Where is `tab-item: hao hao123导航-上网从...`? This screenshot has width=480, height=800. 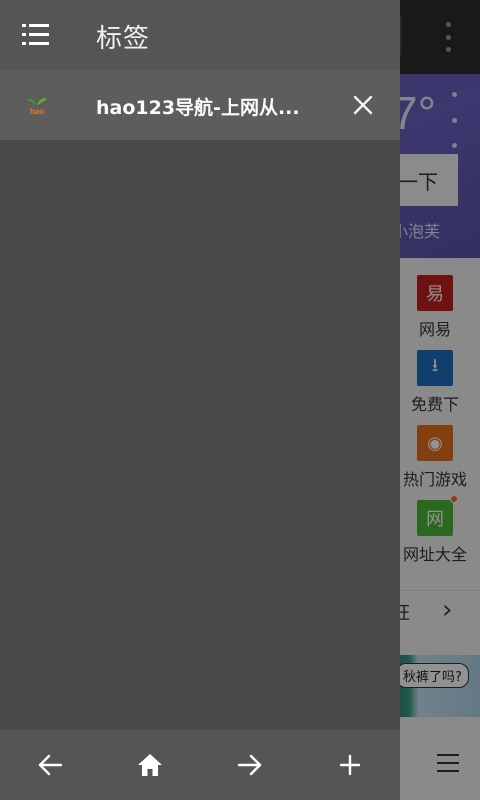 tab-item: hao hao123导航-上网从... is located at coordinates (200, 105).